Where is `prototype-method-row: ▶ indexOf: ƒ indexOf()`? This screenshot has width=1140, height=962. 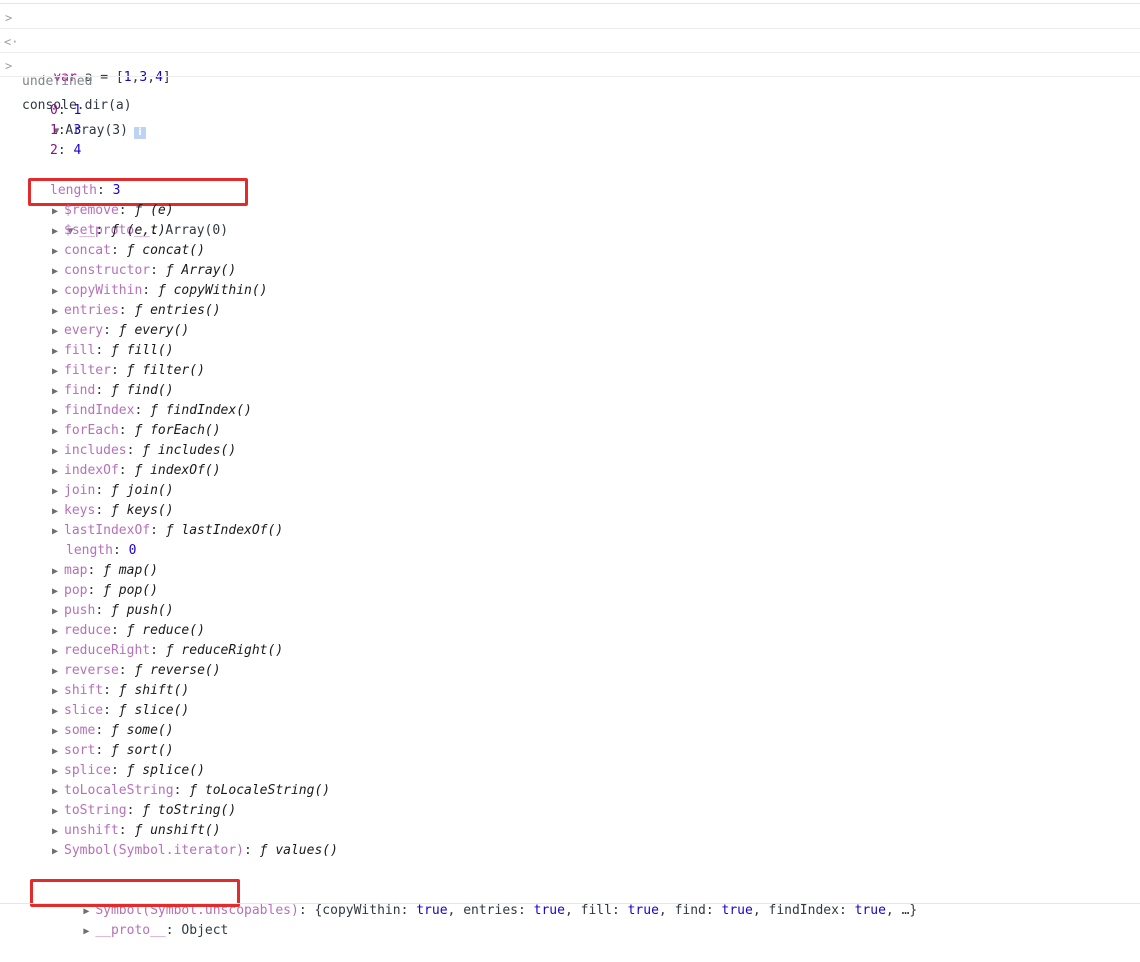 prototype-method-row: ▶ indexOf: ƒ indexOf() is located at coordinates (570, 471).